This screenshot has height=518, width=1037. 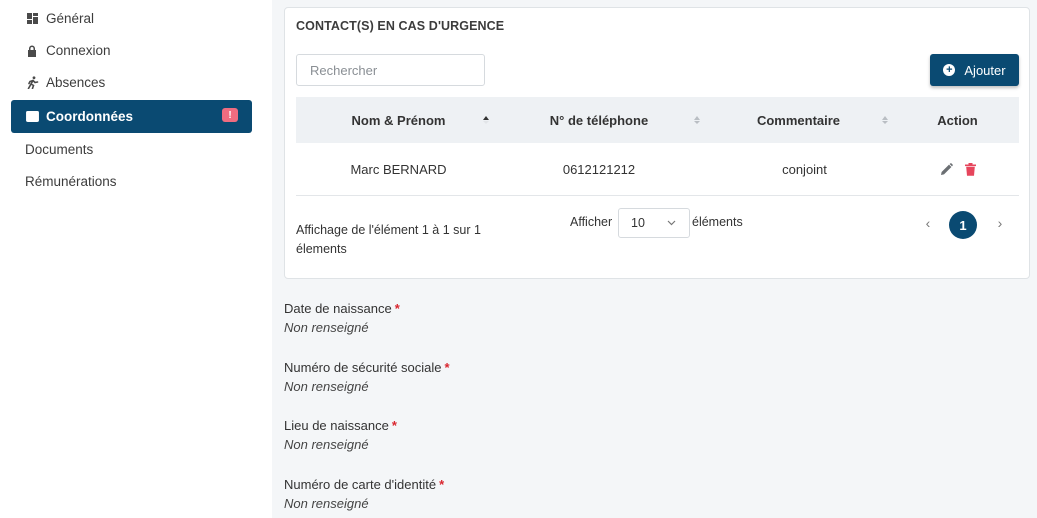 I want to click on column-header-action: Action, so click(x=957, y=120).